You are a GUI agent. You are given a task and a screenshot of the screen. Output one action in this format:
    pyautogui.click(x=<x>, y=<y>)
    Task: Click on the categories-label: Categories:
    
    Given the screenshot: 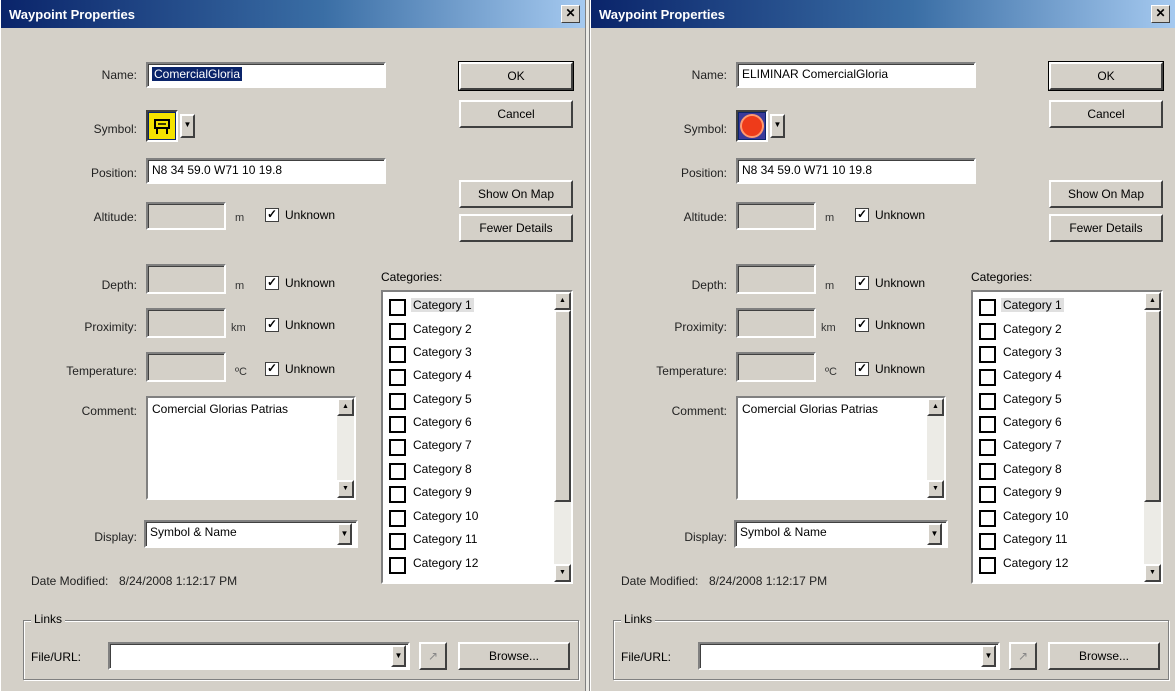 What is the action you would take?
    pyautogui.click(x=1002, y=277)
    